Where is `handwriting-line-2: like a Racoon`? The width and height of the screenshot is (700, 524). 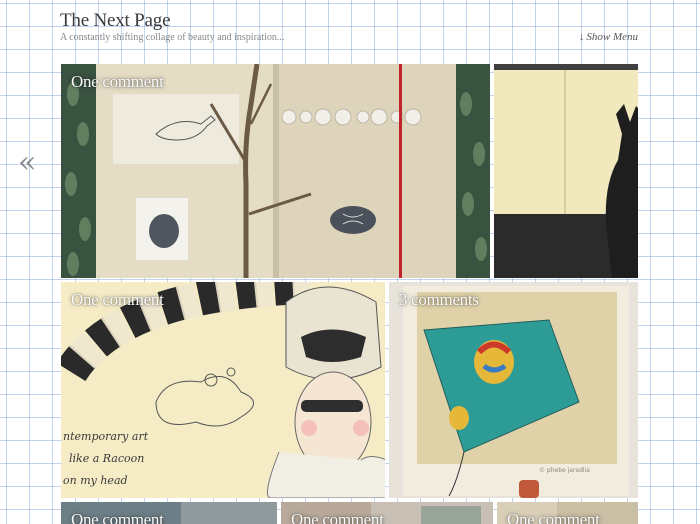
handwriting-line-2: like a Racoon is located at coordinates (106, 458).